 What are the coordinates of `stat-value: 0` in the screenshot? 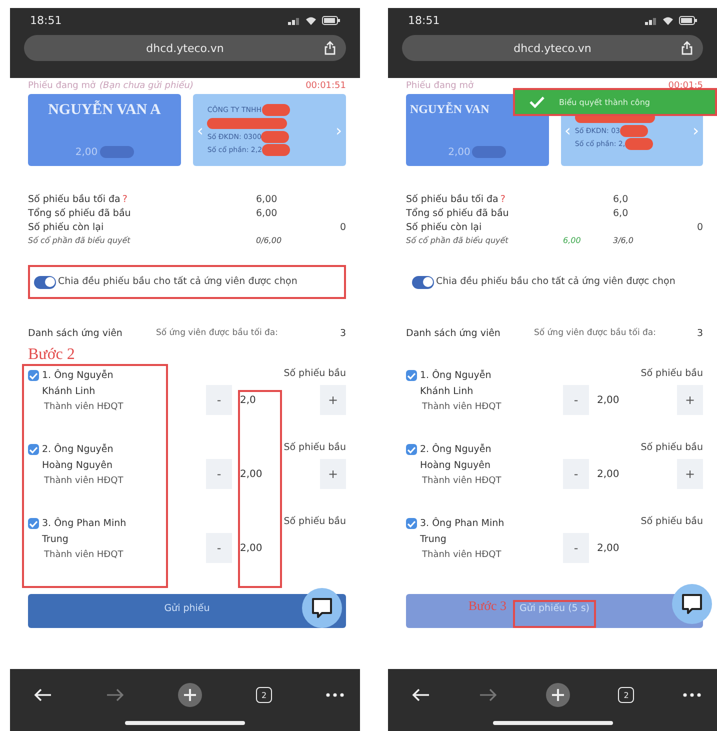 It's located at (343, 227).